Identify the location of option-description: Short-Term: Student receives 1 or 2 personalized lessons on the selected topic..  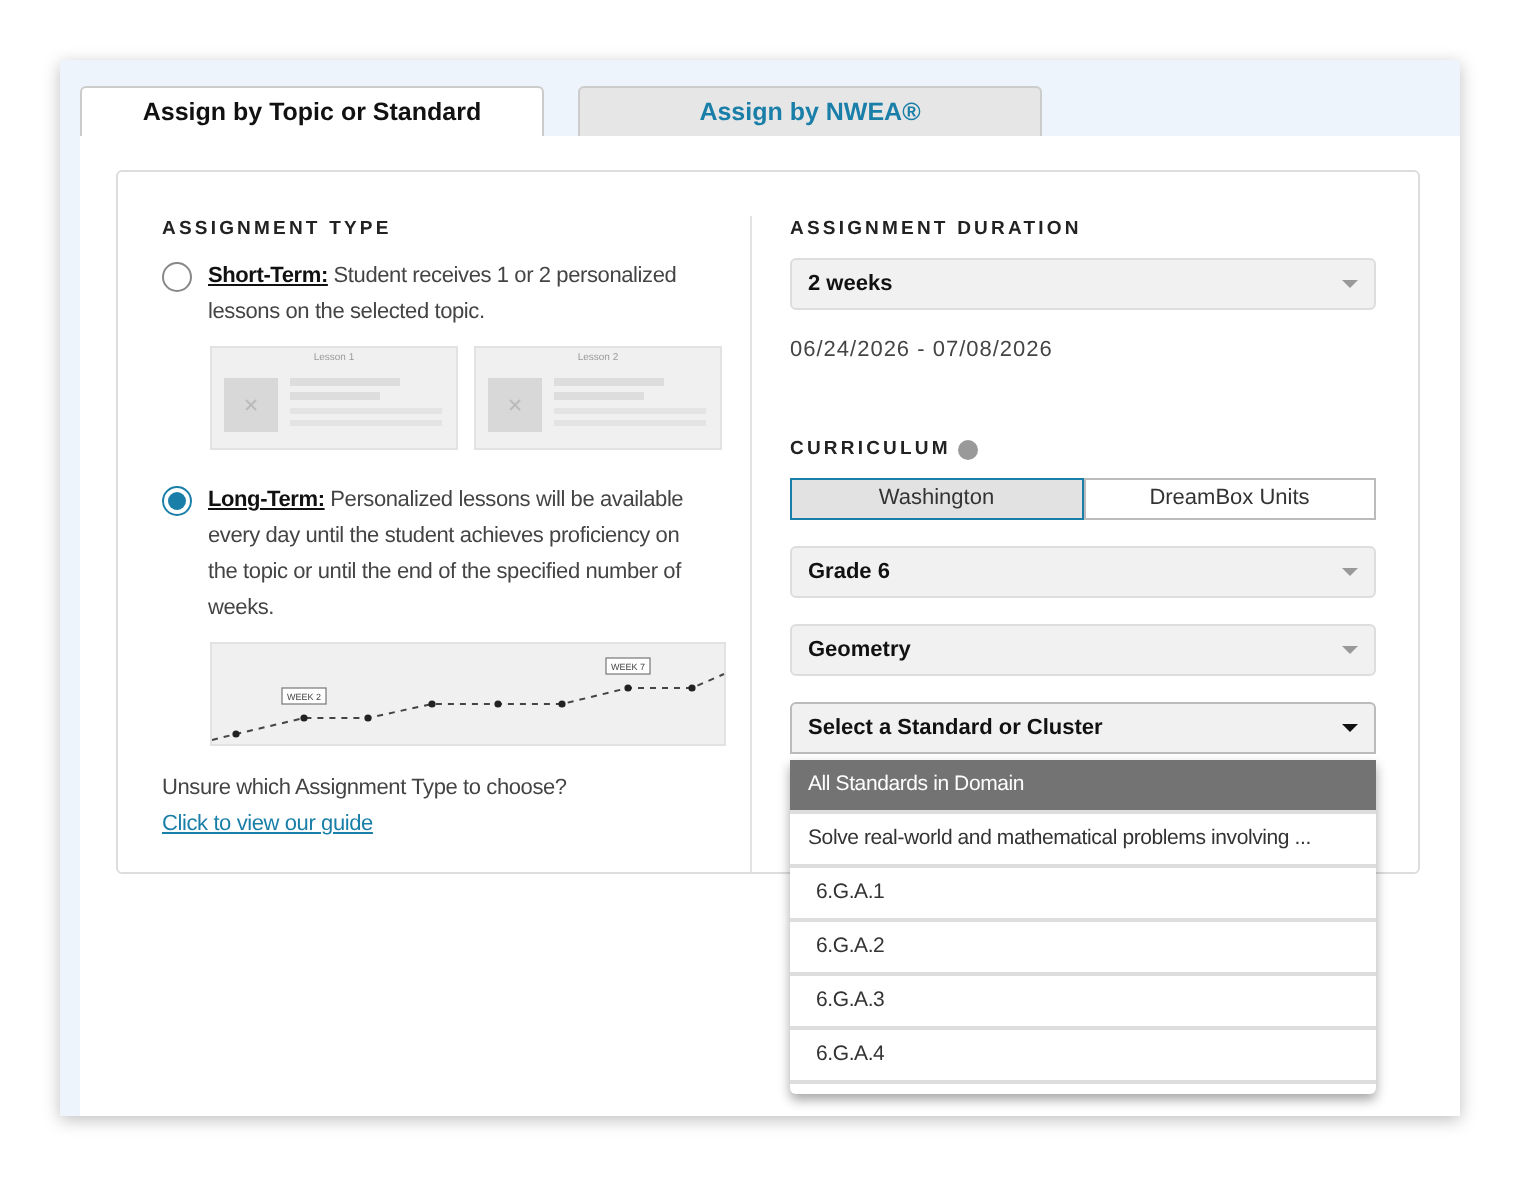
(443, 295).